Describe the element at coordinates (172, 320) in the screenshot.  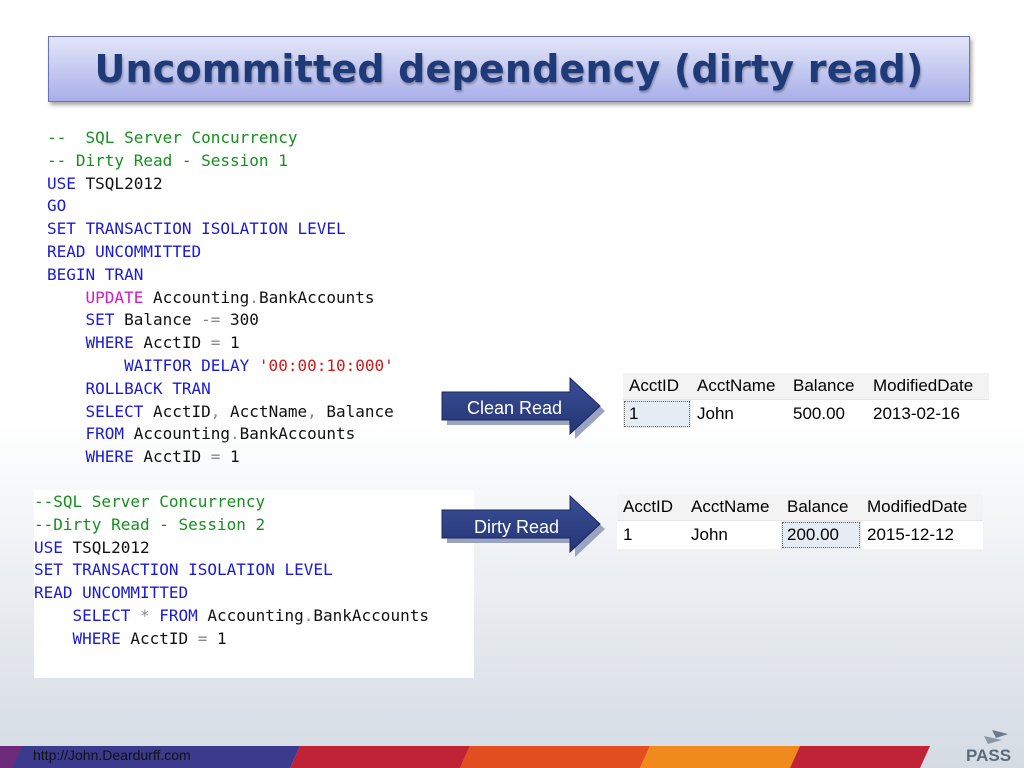
I see `code-line: SET Balance -= 300` at that location.